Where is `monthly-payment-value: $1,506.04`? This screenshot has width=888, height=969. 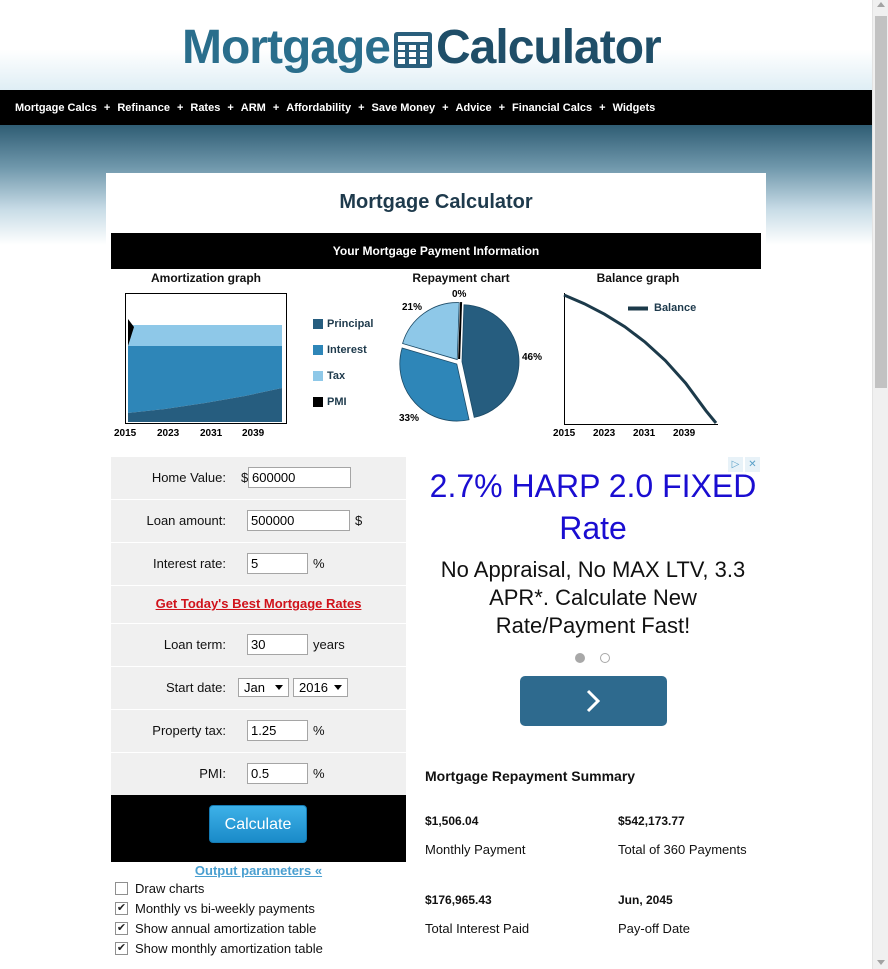
monthly-payment-value: $1,506.04 is located at coordinates (452, 821).